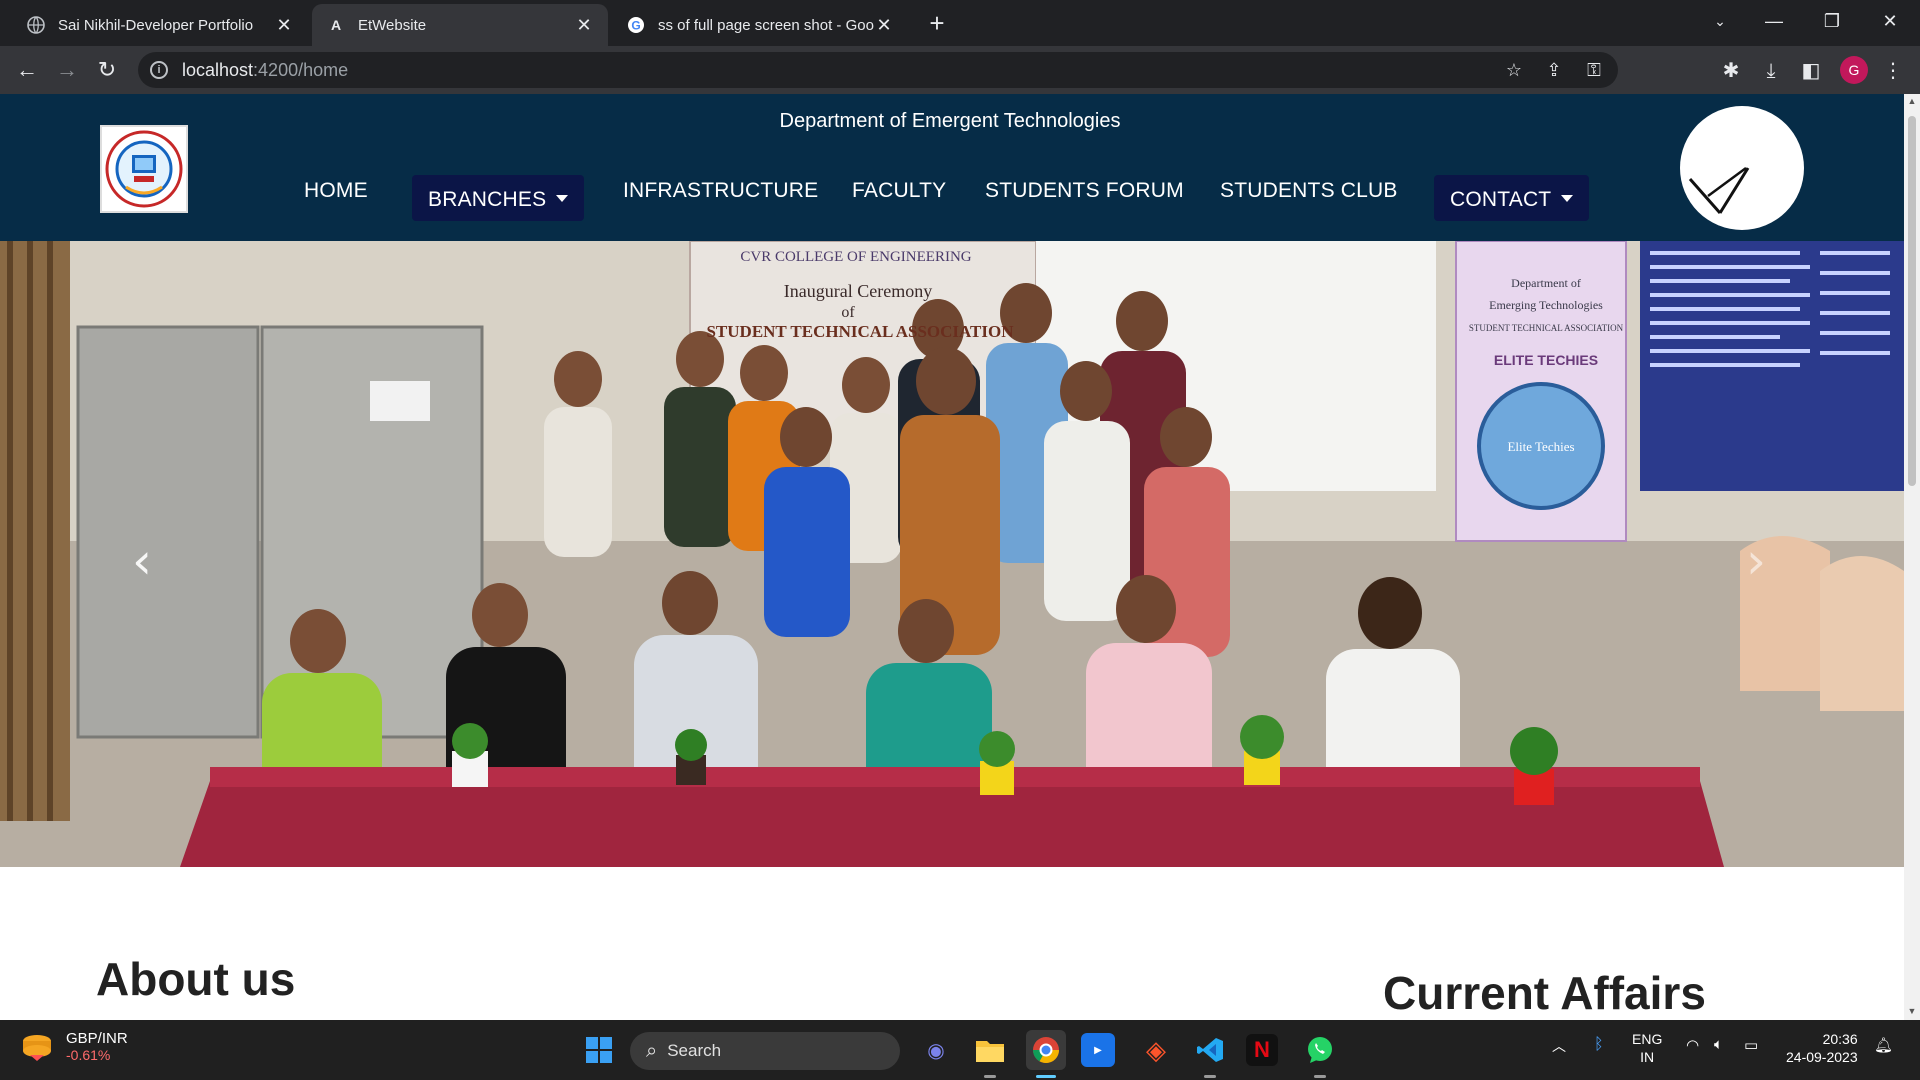 This screenshot has width=1920, height=1080. What do you see at coordinates (1599, 1045) in the screenshot?
I see `bluetooth-icon: ᛒ` at bounding box center [1599, 1045].